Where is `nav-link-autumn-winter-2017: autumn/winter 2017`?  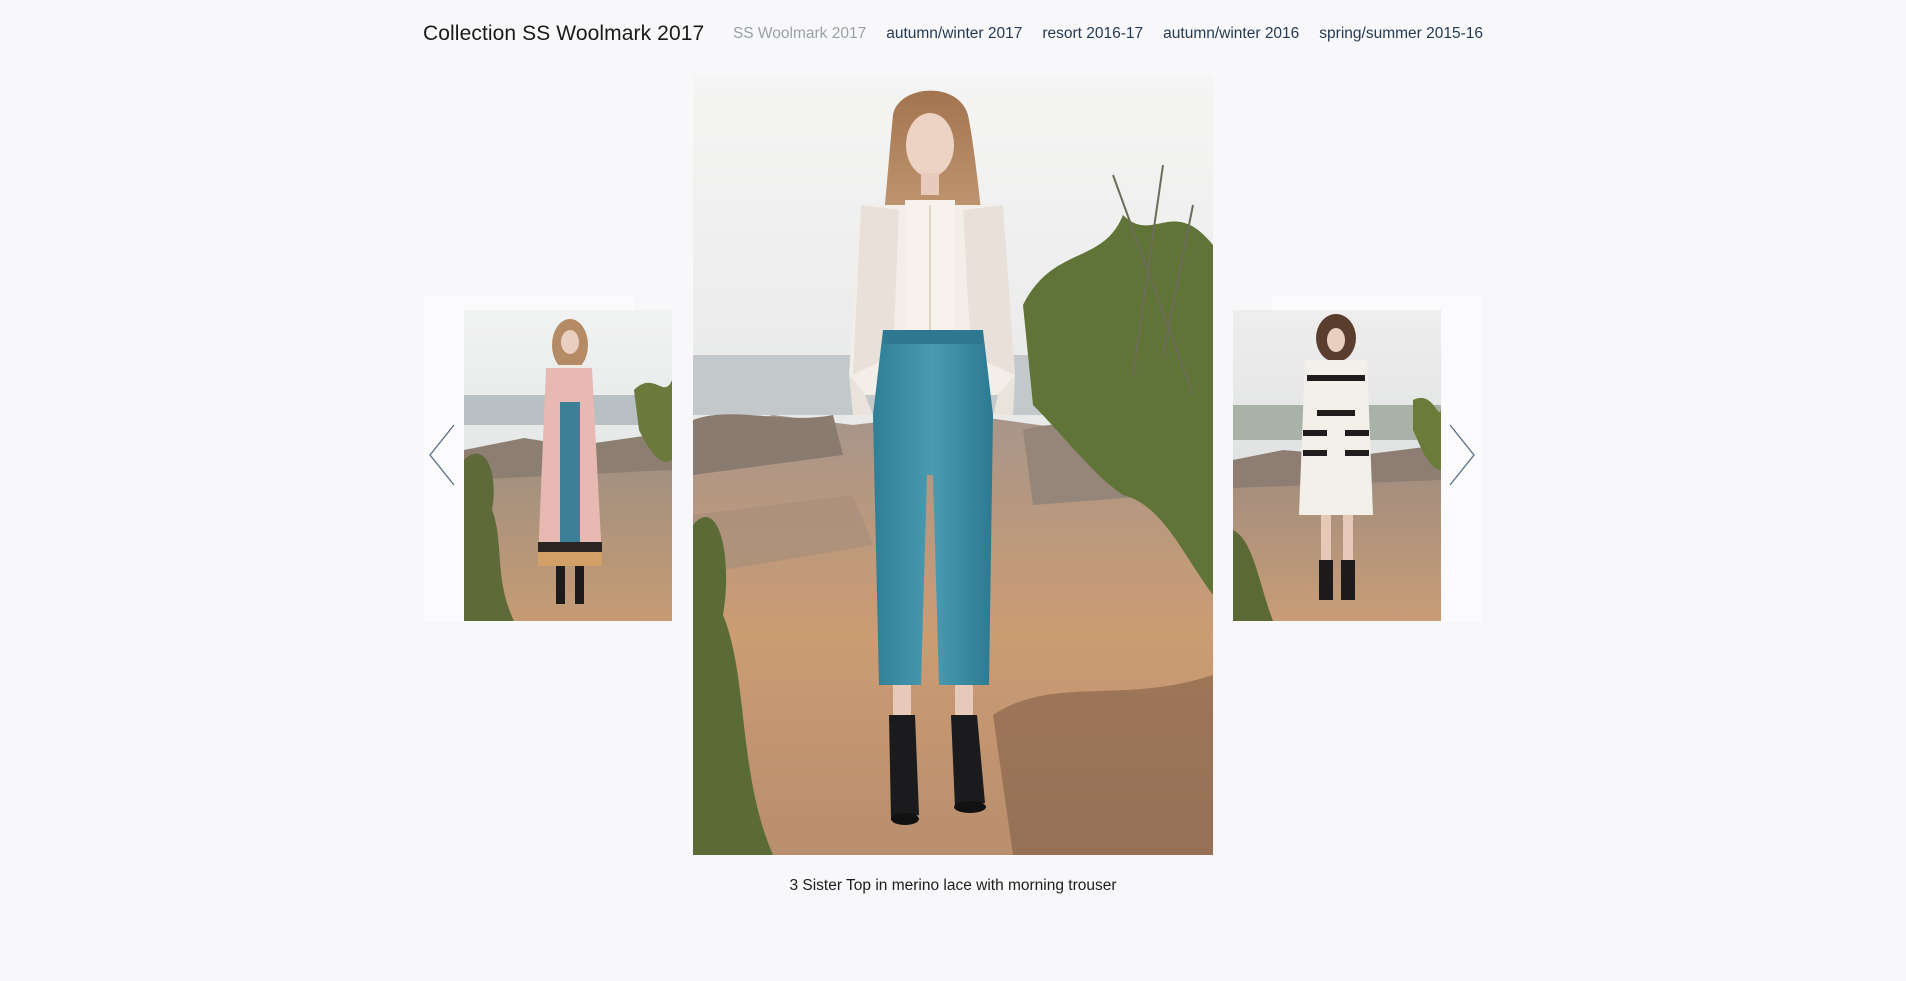 nav-link-autumn-winter-2017: autumn/winter 2017 is located at coordinates (954, 34).